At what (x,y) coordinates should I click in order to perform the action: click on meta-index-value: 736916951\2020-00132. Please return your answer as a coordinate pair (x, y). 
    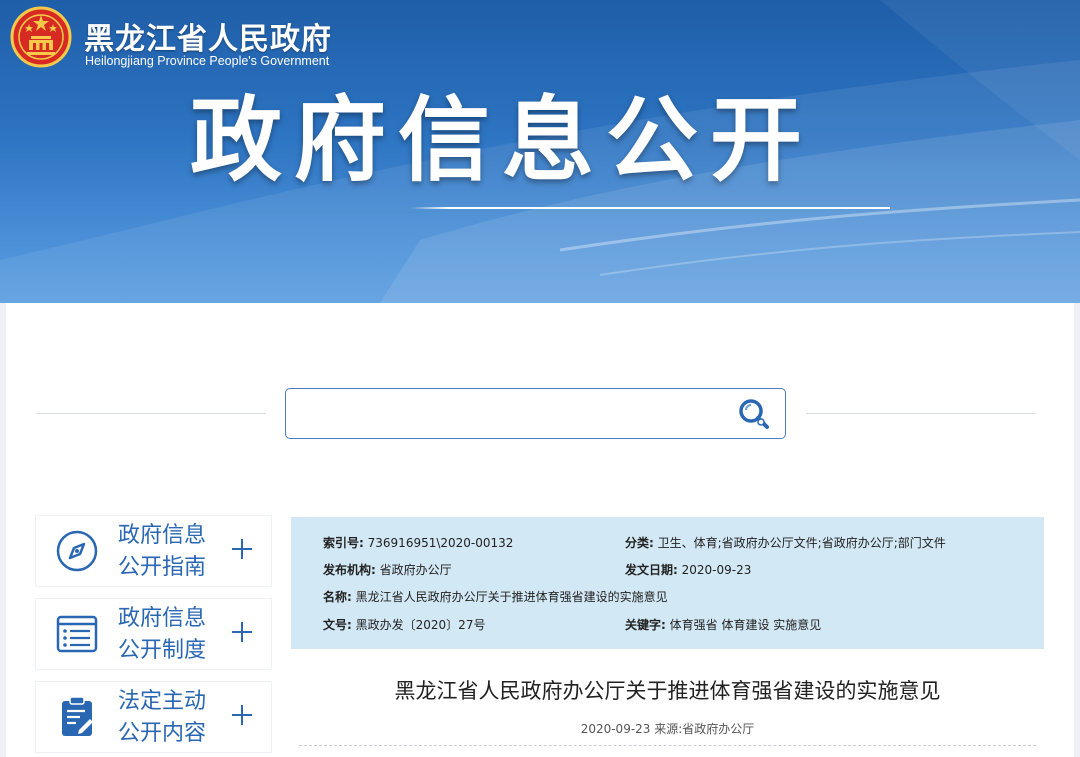
    Looking at the image, I should click on (440, 543).